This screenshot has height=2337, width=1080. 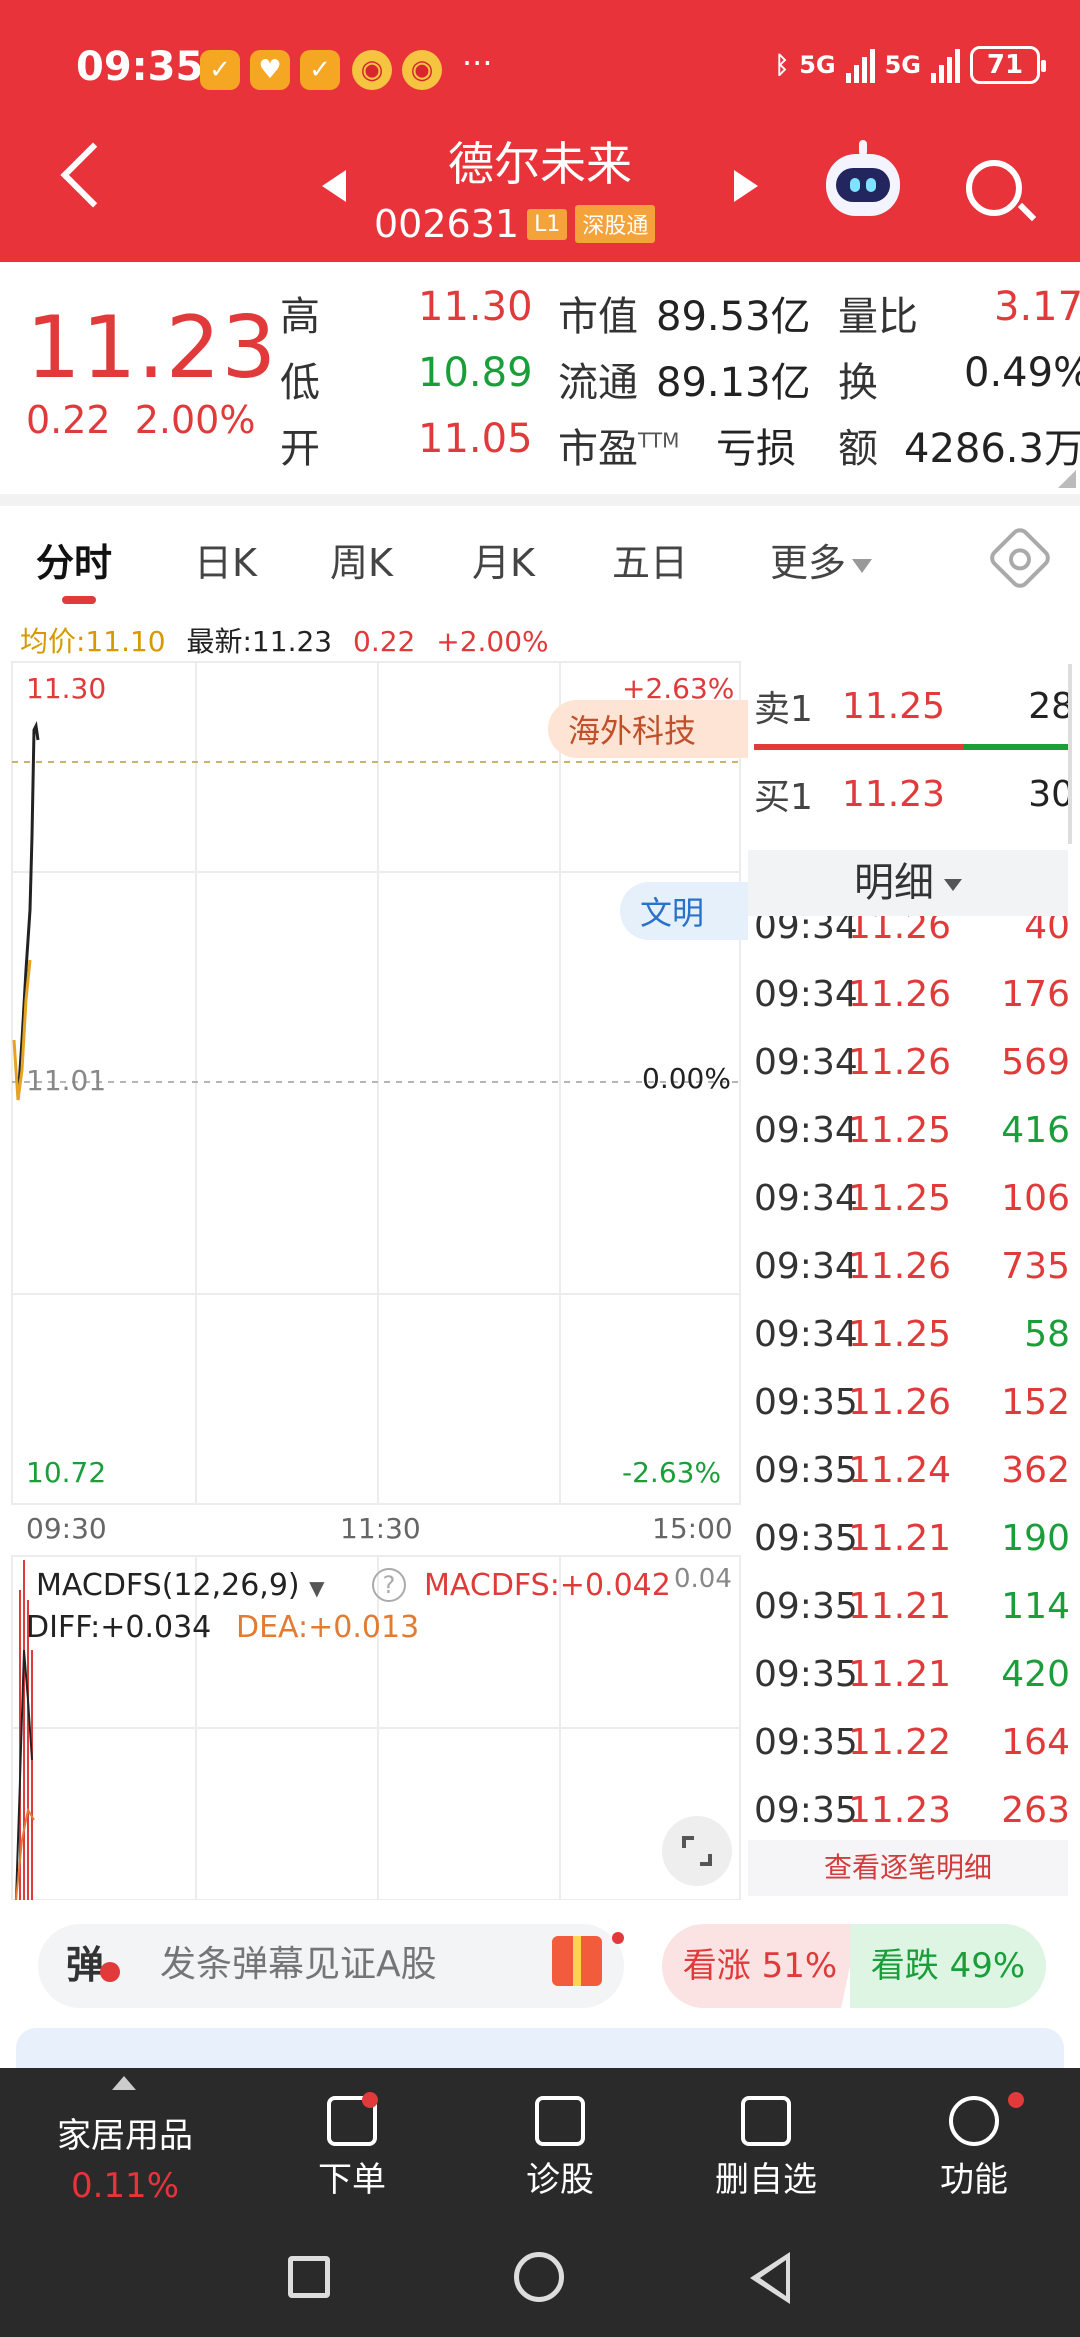 What do you see at coordinates (1022, 373) in the screenshot?
I see `turnover-value: 0.49%` at bounding box center [1022, 373].